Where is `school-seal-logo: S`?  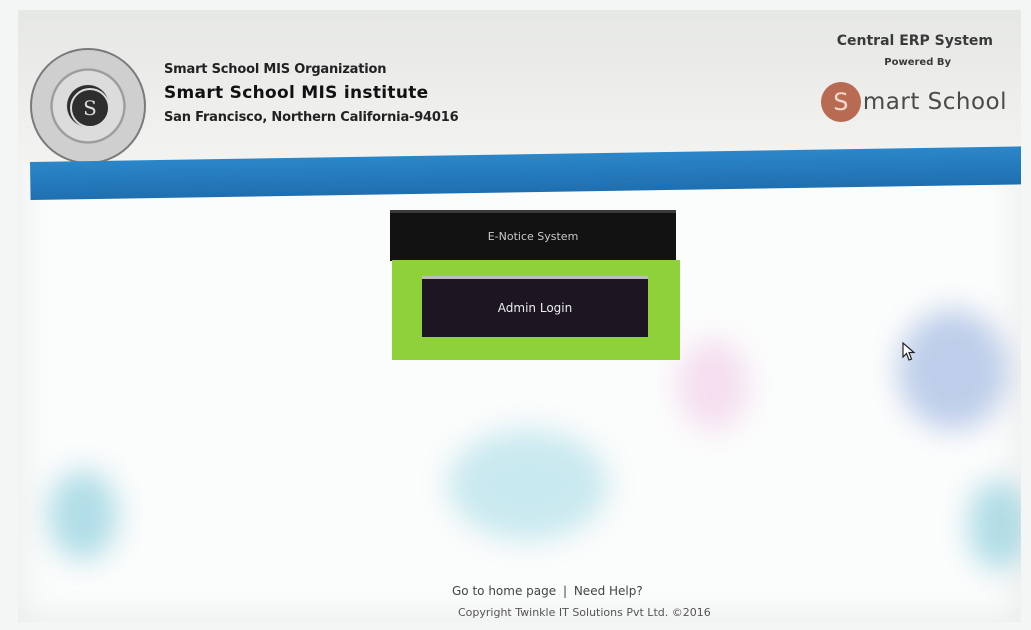 school-seal-logo: S is located at coordinates (88, 106).